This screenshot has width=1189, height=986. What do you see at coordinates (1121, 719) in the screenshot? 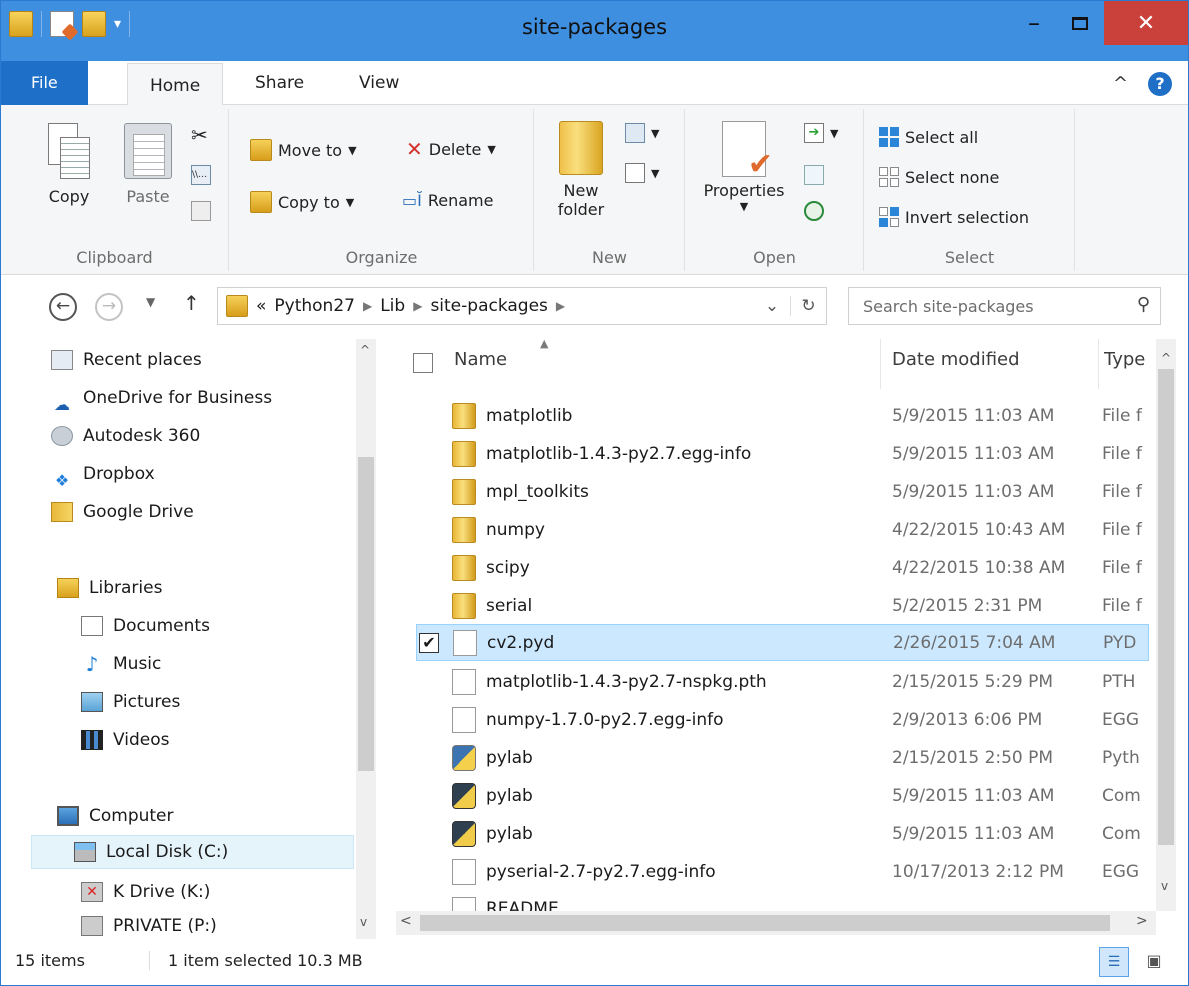
I see `file-type: EGG` at bounding box center [1121, 719].